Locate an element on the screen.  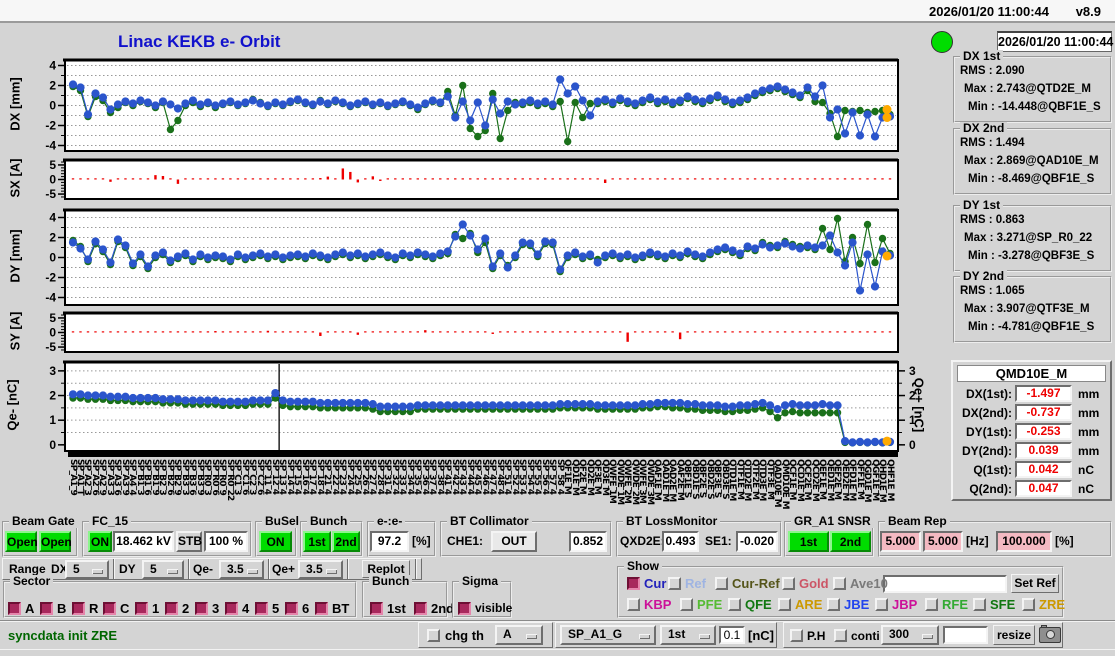
threshold-unit: [nC] is located at coordinates (761, 635).